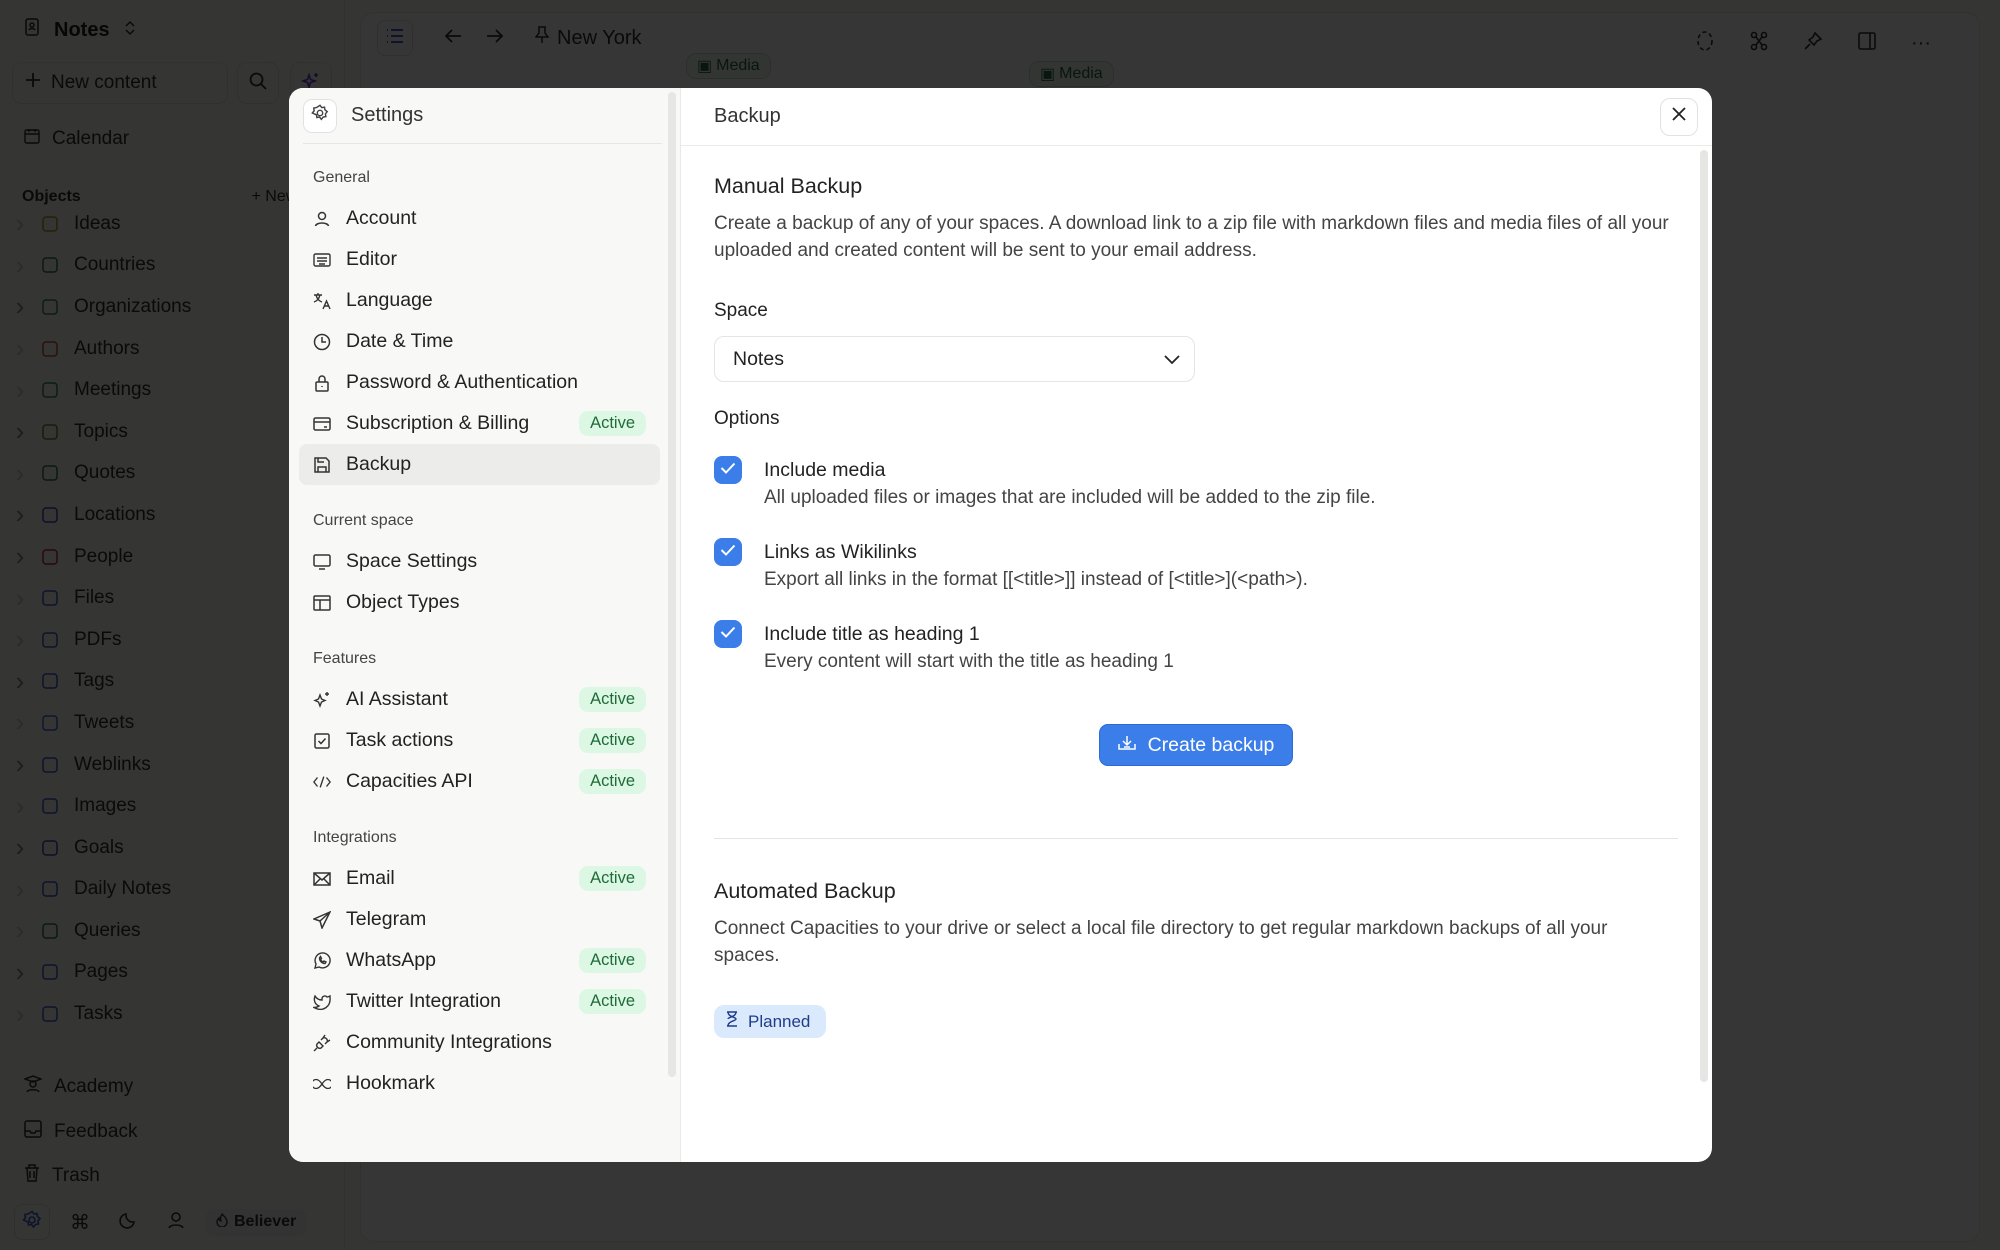  I want to click on send-icon, so click(322, 919).